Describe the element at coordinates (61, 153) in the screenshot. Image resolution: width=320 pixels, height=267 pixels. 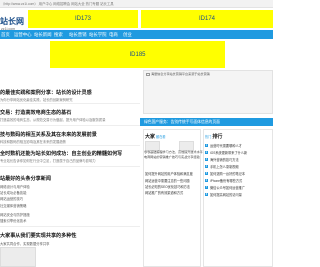
I see `article-title: 全时数机还能为站长如何成功：自主创业的精髓如何写` at that location.